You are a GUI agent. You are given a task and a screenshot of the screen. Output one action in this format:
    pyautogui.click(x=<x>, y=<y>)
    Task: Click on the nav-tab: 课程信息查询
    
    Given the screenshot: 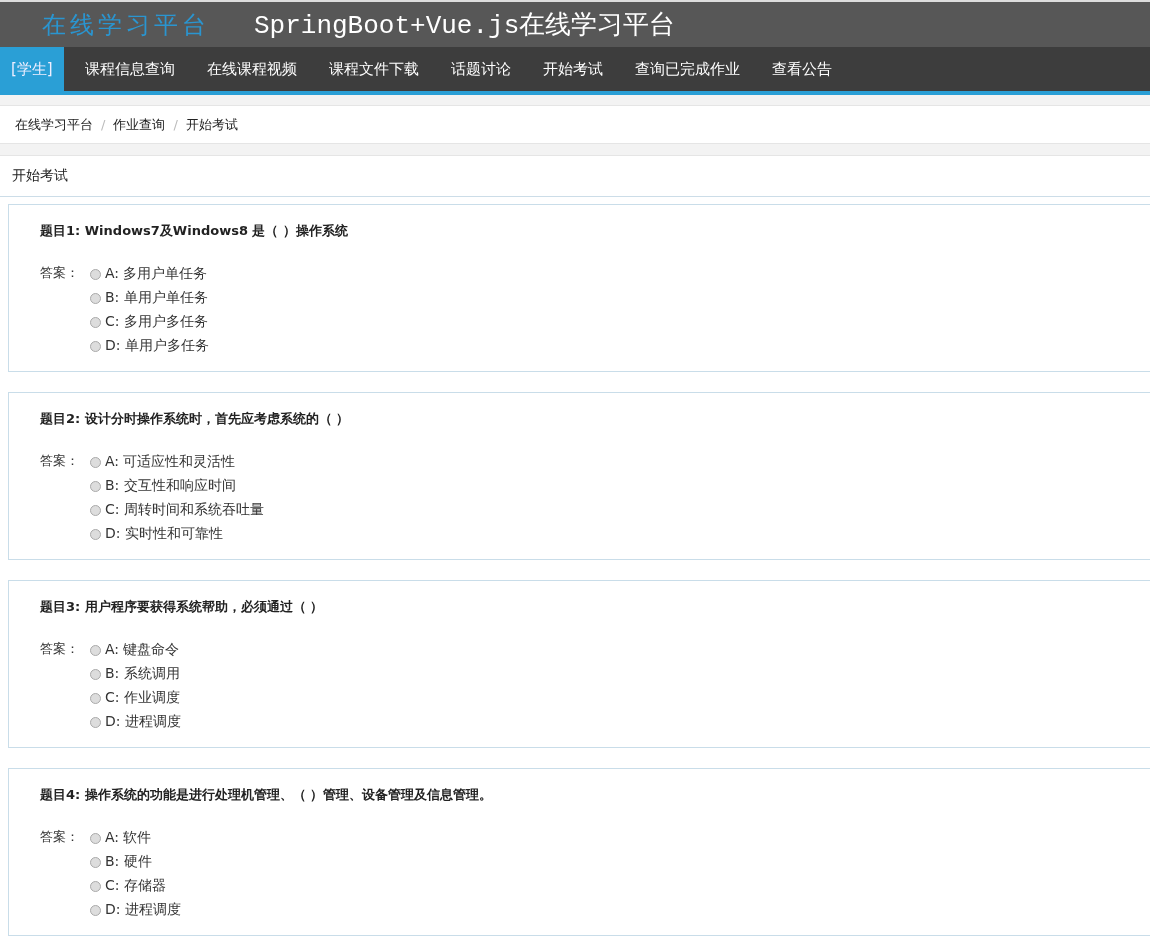 What is the action you would take?
    pyautogui.click(x=129, y=69)
    